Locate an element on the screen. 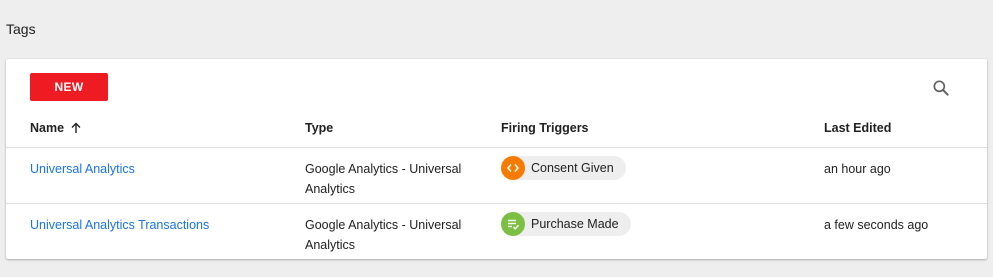  trigger-label: Purchase Made is located at coordinates (575, 224).